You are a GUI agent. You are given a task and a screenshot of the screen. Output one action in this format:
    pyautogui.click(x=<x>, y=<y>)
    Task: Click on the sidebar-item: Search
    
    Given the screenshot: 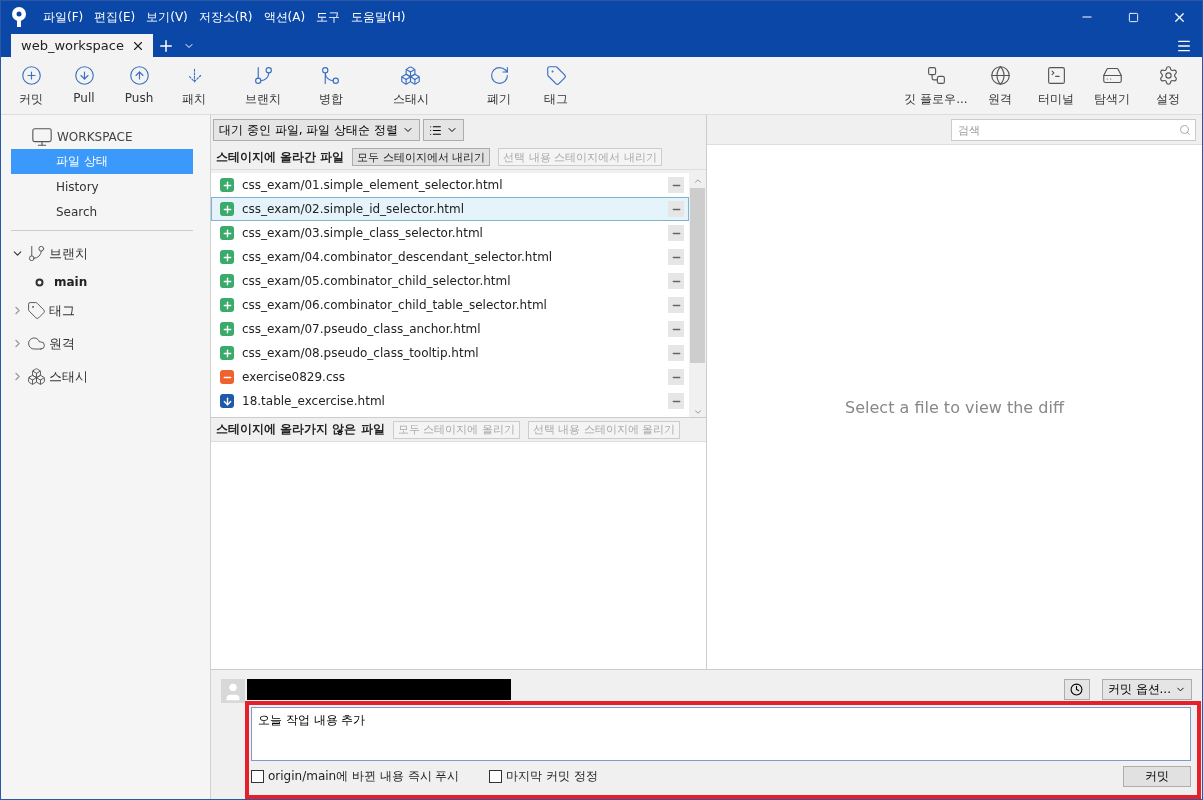 What is the action you would take?
    pyautogui.click(x=102, y=211)
    